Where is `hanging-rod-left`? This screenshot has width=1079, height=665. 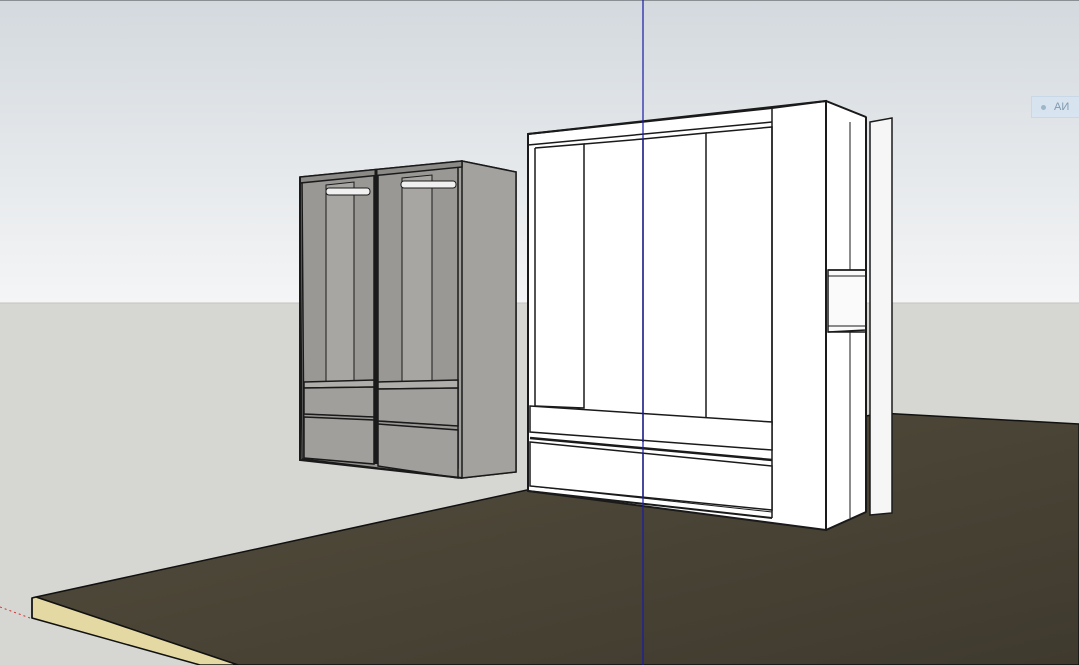
hanging-rod-left is located at coordinates (348, 191).